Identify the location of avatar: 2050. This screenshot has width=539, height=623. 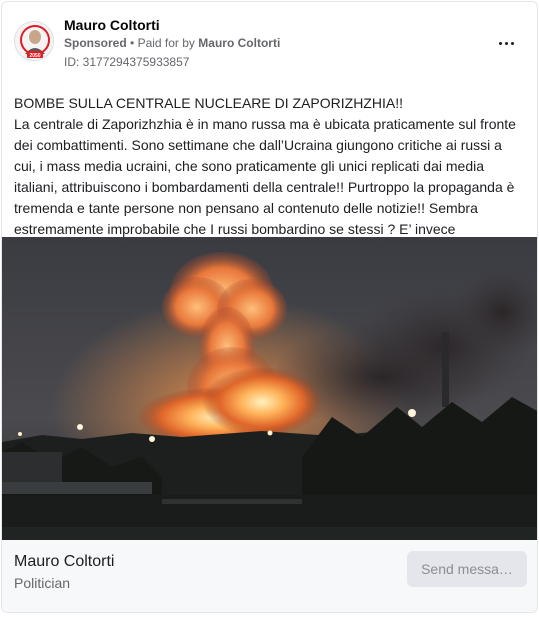
(34, 41).